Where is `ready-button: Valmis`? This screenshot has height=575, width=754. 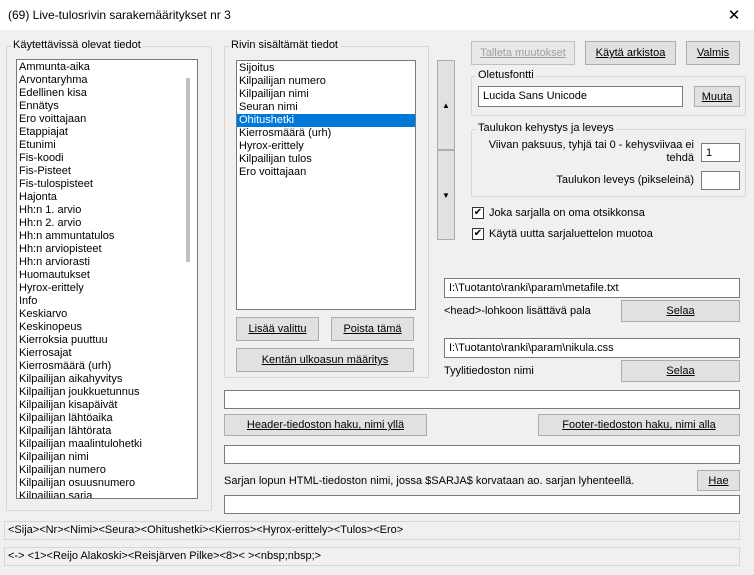 ready-button: Valmis is located at coordinates (713, 53).